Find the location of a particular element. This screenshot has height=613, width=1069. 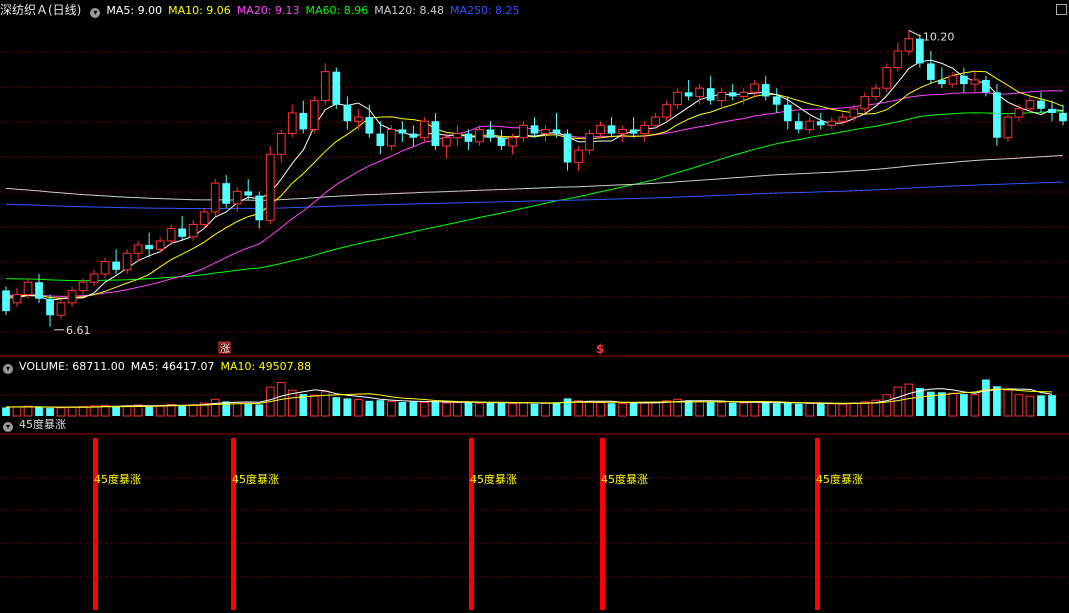

high-pointer is located at coordinates (915, 33).